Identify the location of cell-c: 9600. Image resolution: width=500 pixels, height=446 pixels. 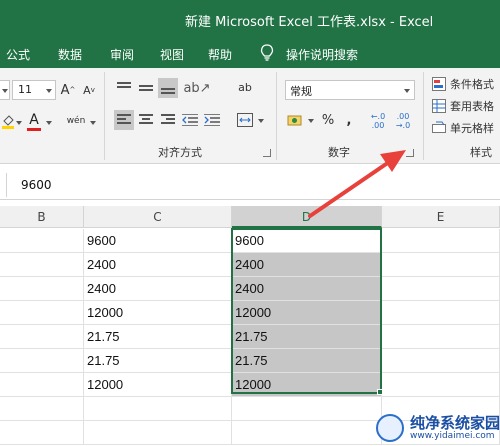
(158, 241).